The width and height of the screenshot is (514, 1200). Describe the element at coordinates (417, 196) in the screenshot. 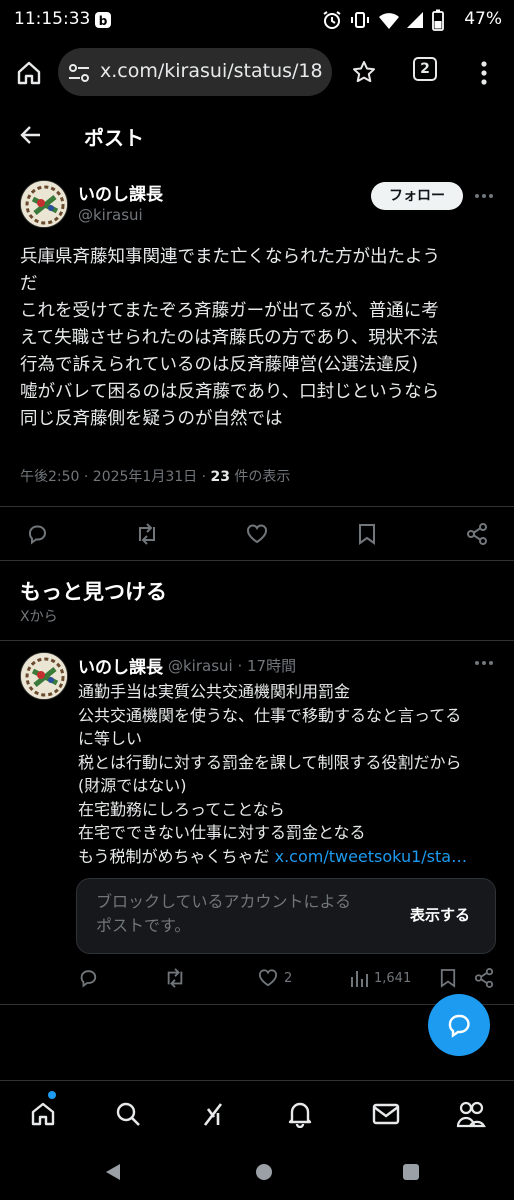

I see `follow-button: フォロー` at that location.